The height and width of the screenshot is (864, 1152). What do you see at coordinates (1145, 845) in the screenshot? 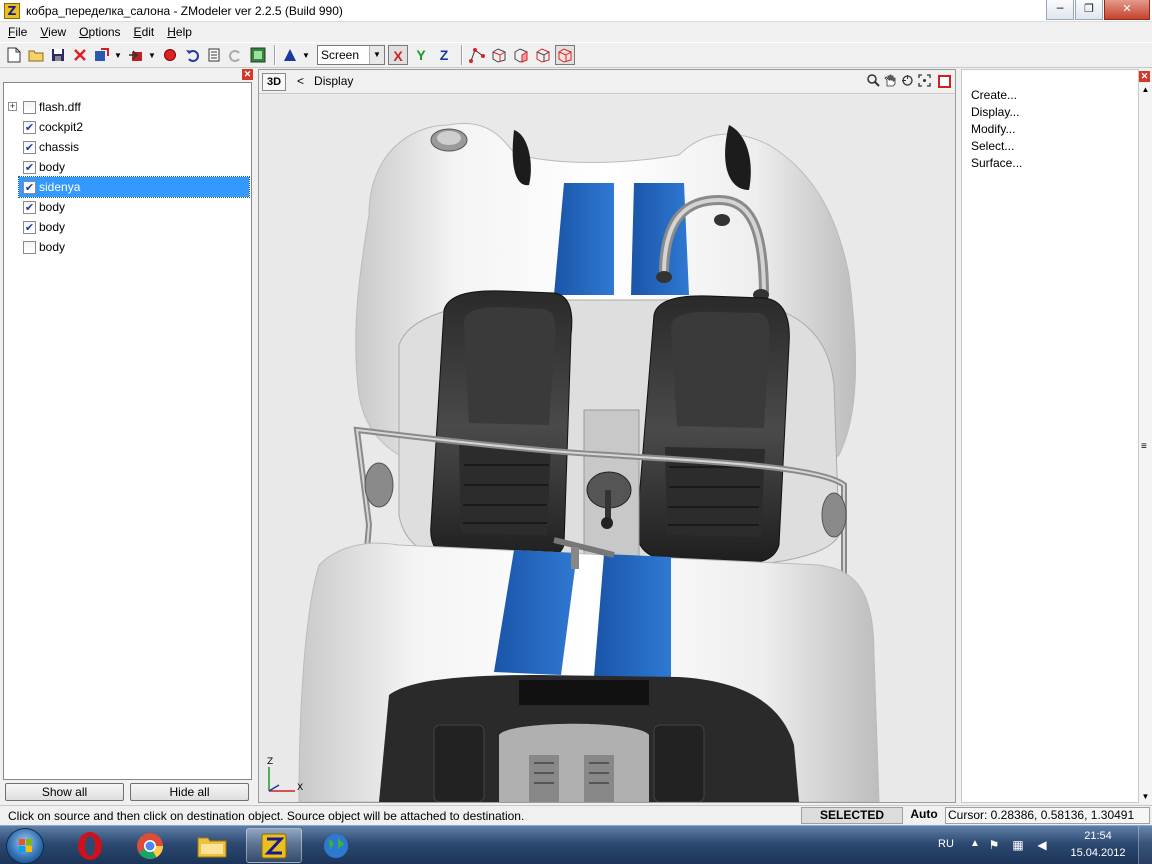
I see `show-desktop-button` at bounding box center [1145, 845].